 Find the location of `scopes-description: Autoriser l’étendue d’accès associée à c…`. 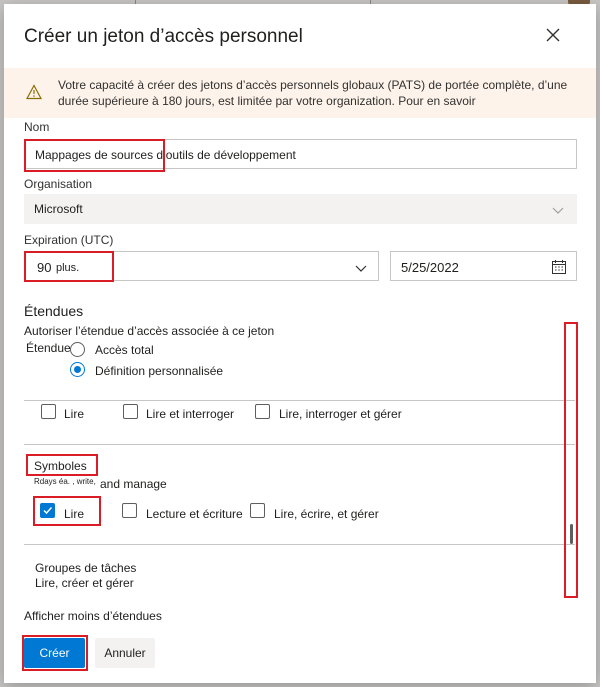

scopes-description: Autoriser l’étendue d’accès associée à c… is located at coordinates (149, 331).